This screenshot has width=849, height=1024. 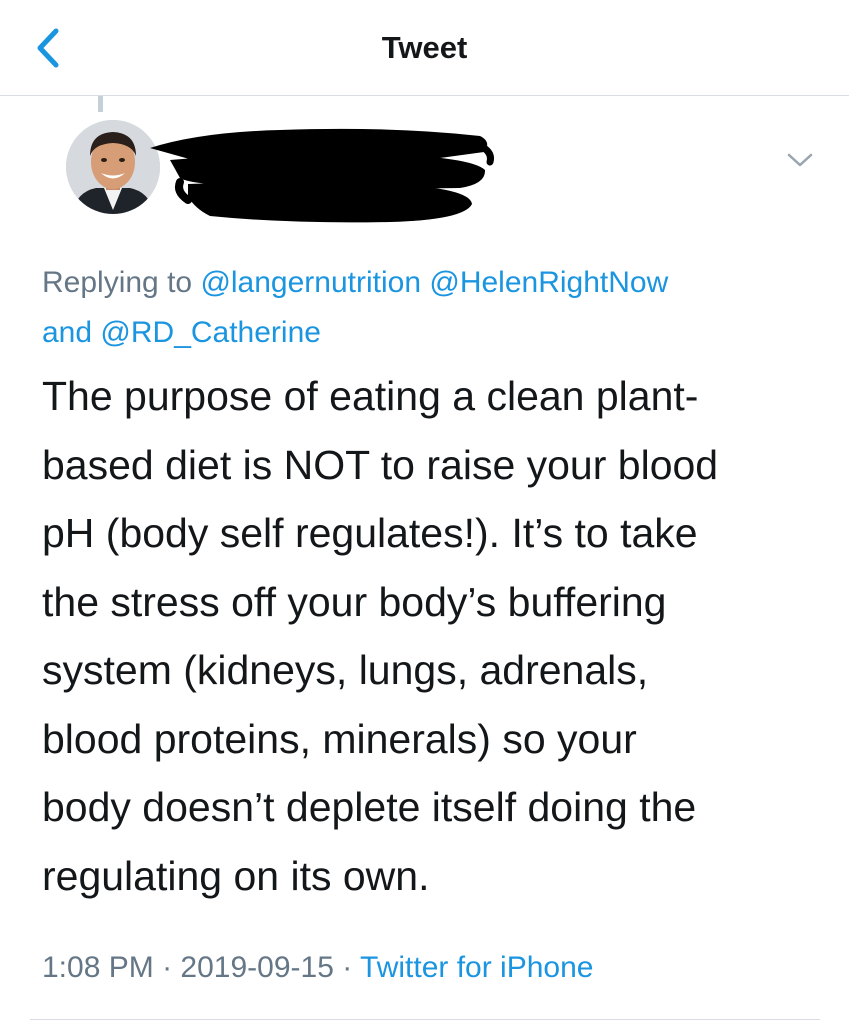 What do you see at coordinates (117, 282) in the screenshot?
I see `replying-to-label: Replying to` at bounding box center [117, 282].